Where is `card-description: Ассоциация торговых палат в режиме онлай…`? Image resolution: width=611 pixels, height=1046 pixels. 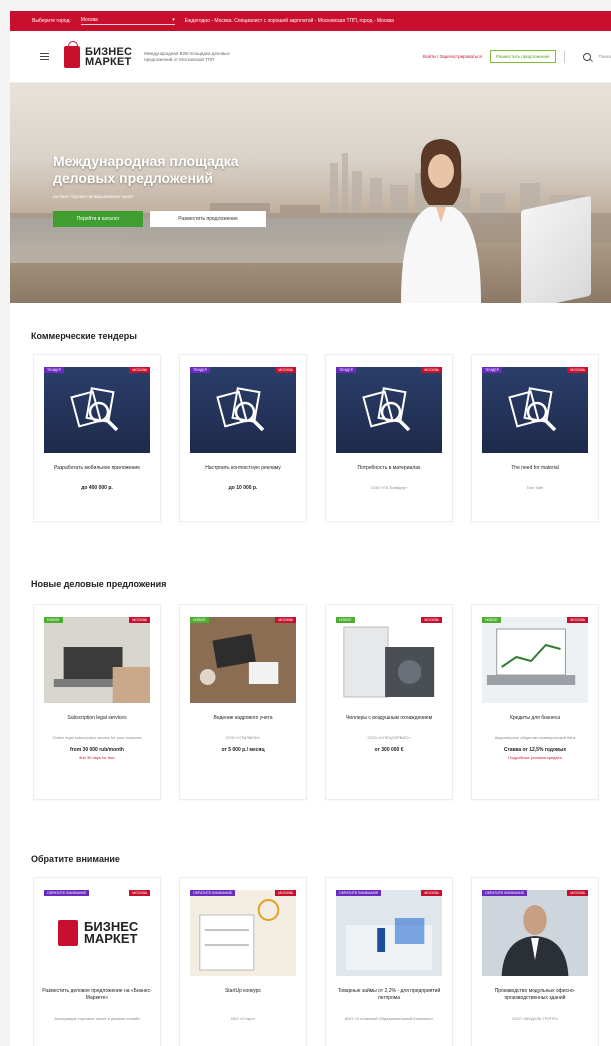 card-description: Ассоциация торговых палат в режиме онлай… is located at coordinates (97, 1018).